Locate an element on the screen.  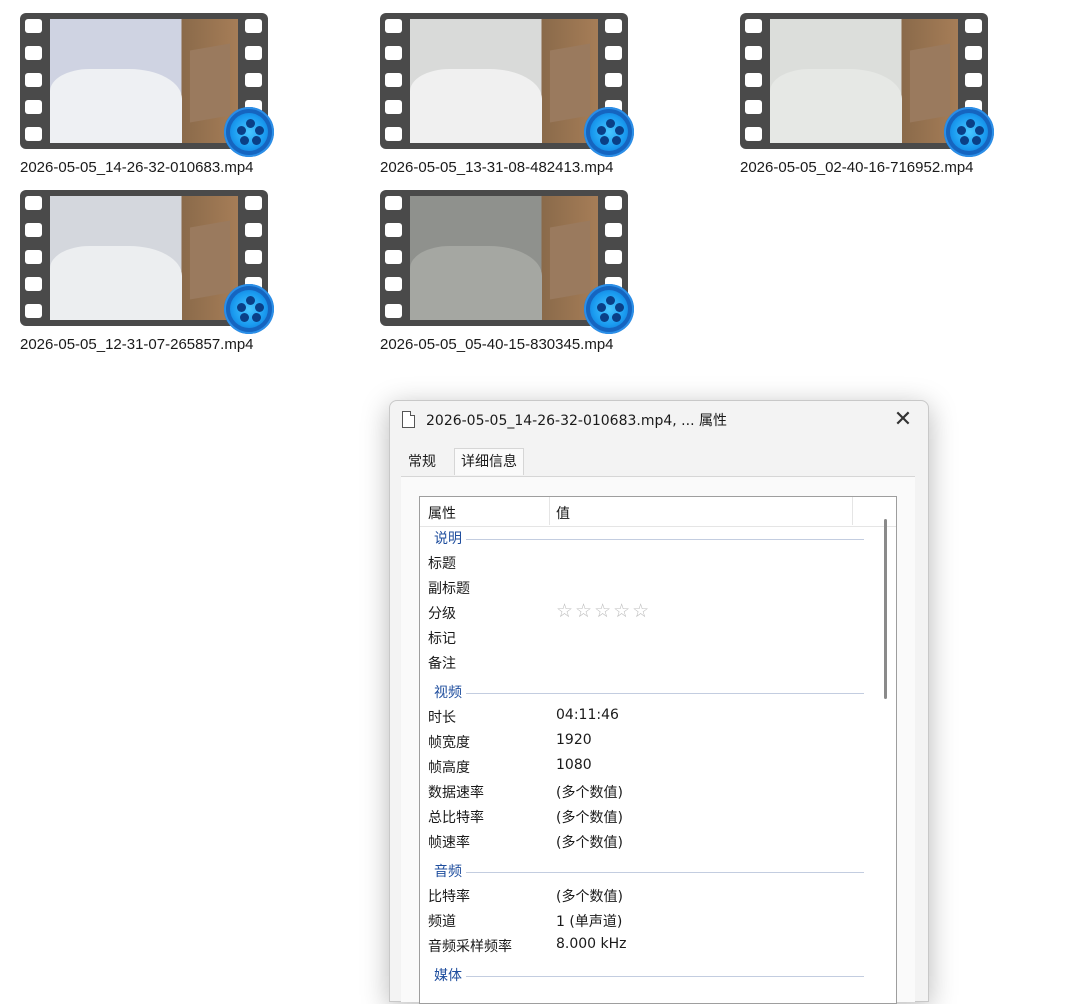
property-row: 副标题 is located at coordinates (645, 587).